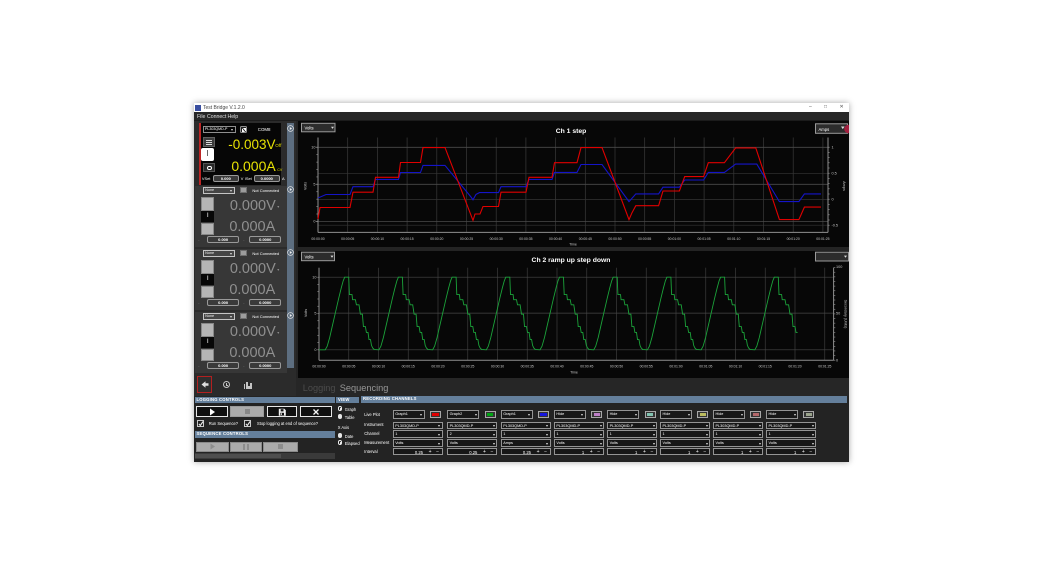 The image size is (1044, 567). Describe the element at coordinates (571, 131) in the screenshot. I see `svg-text: Ch 1 step` at that location.